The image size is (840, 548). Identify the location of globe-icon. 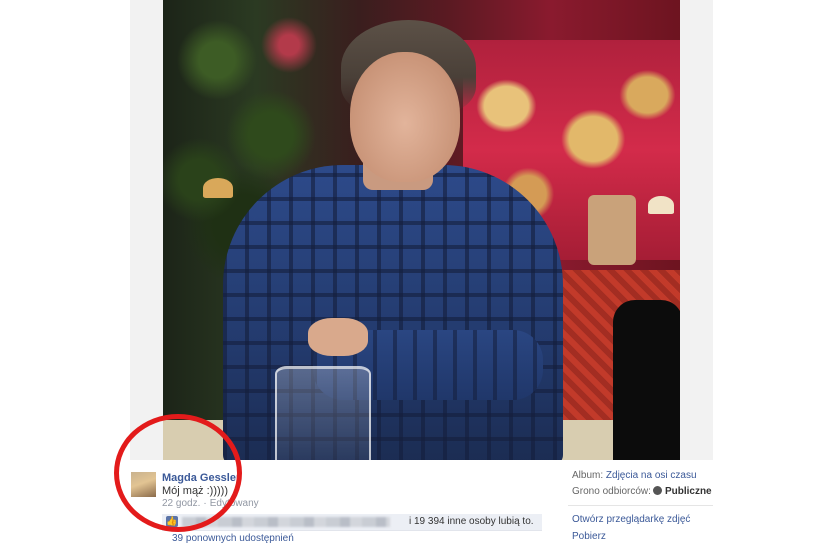
(657, 490).